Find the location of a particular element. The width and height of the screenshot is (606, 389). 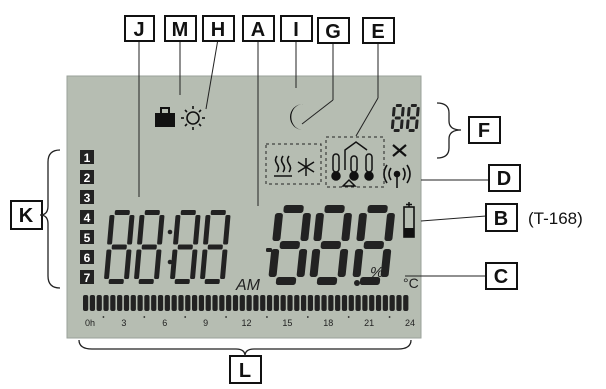

day-5: 5 is located at coordinates (87, 238).